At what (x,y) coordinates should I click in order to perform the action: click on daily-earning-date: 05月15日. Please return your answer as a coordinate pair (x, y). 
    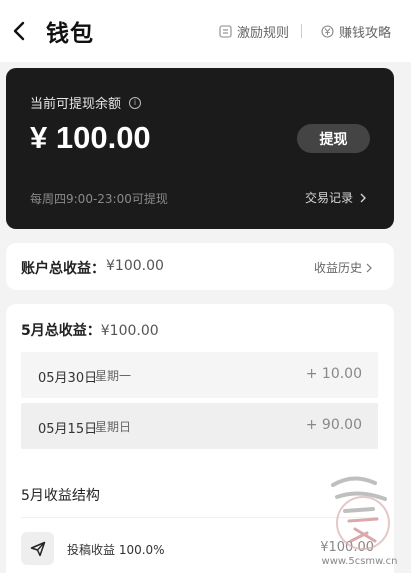
    Looking at the image, I should click on (68, 429).